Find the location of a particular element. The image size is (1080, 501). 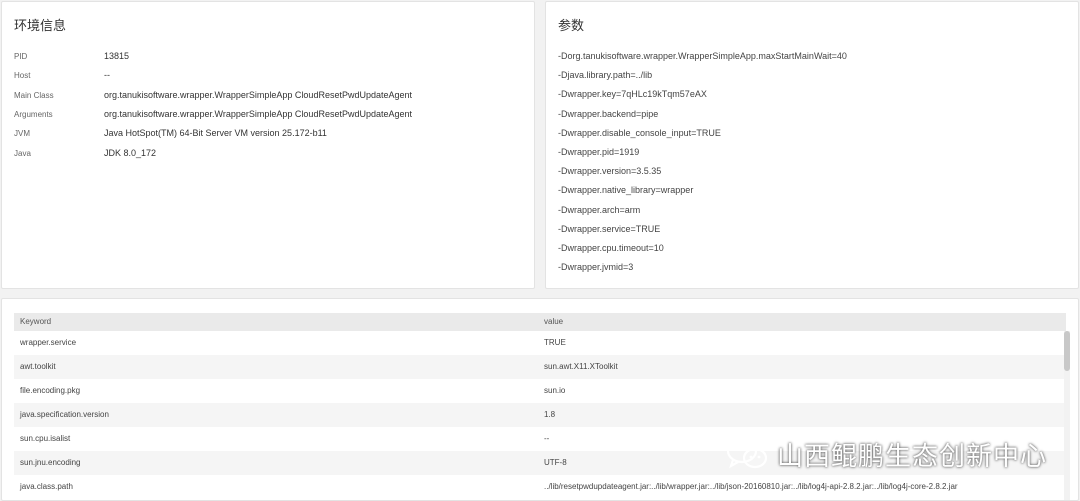

table-row: awt.toolkit sun.awt.X11.XToolkit is located at coordinates (540, 367).